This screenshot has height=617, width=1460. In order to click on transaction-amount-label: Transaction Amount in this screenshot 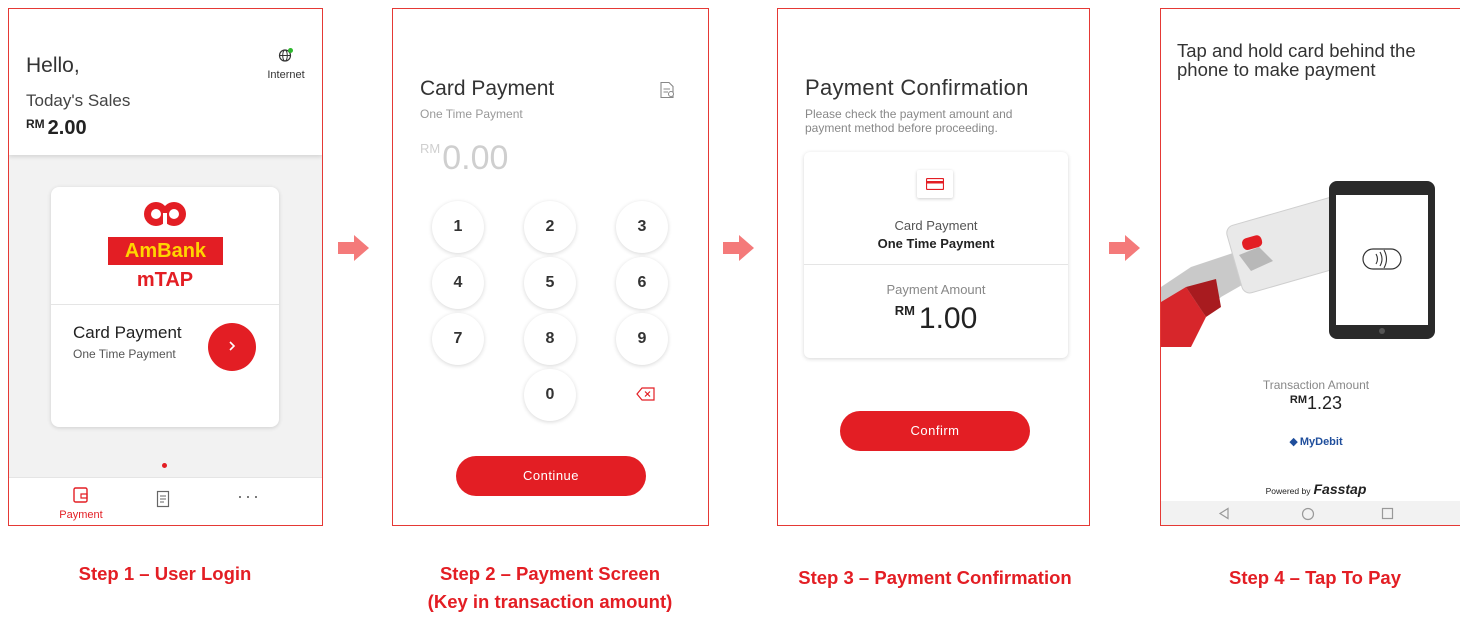, I will do `click(1316, 385)`.